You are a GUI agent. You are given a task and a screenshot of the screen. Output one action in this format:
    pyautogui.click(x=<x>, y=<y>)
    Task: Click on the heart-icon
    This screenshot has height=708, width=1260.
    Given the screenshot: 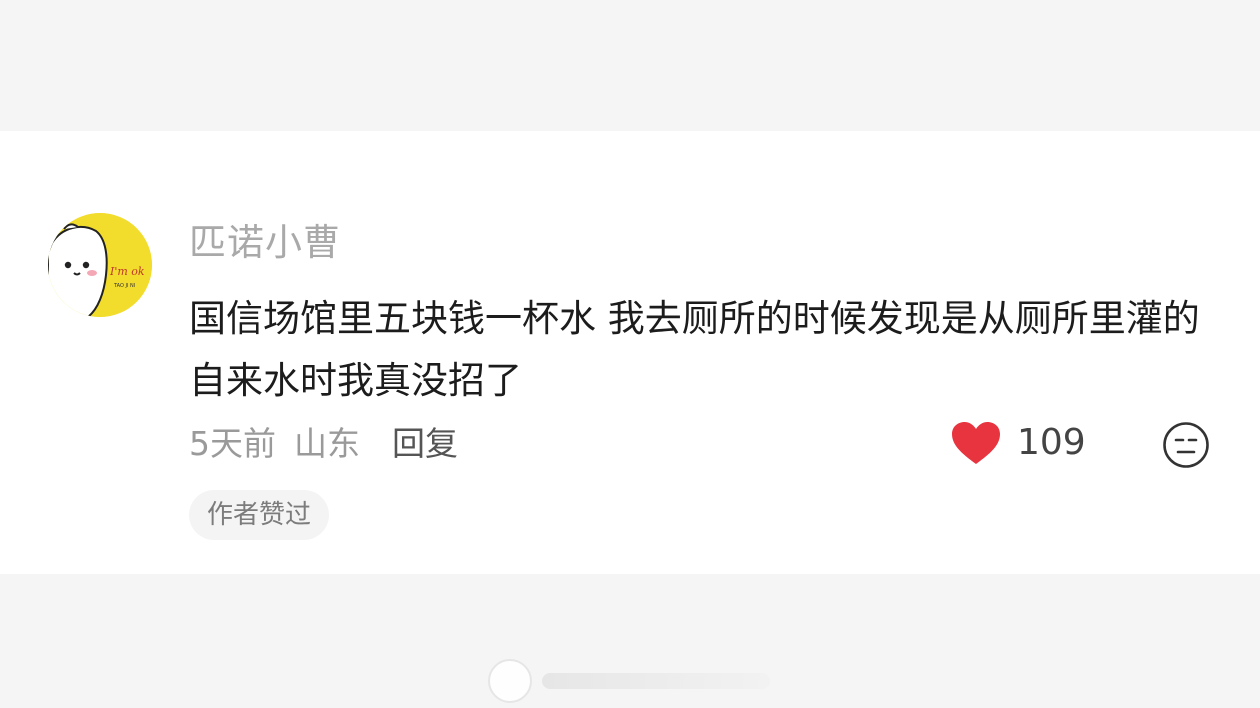 What is the action you would take?
    pyautogui.click(x=976, y=443)
    